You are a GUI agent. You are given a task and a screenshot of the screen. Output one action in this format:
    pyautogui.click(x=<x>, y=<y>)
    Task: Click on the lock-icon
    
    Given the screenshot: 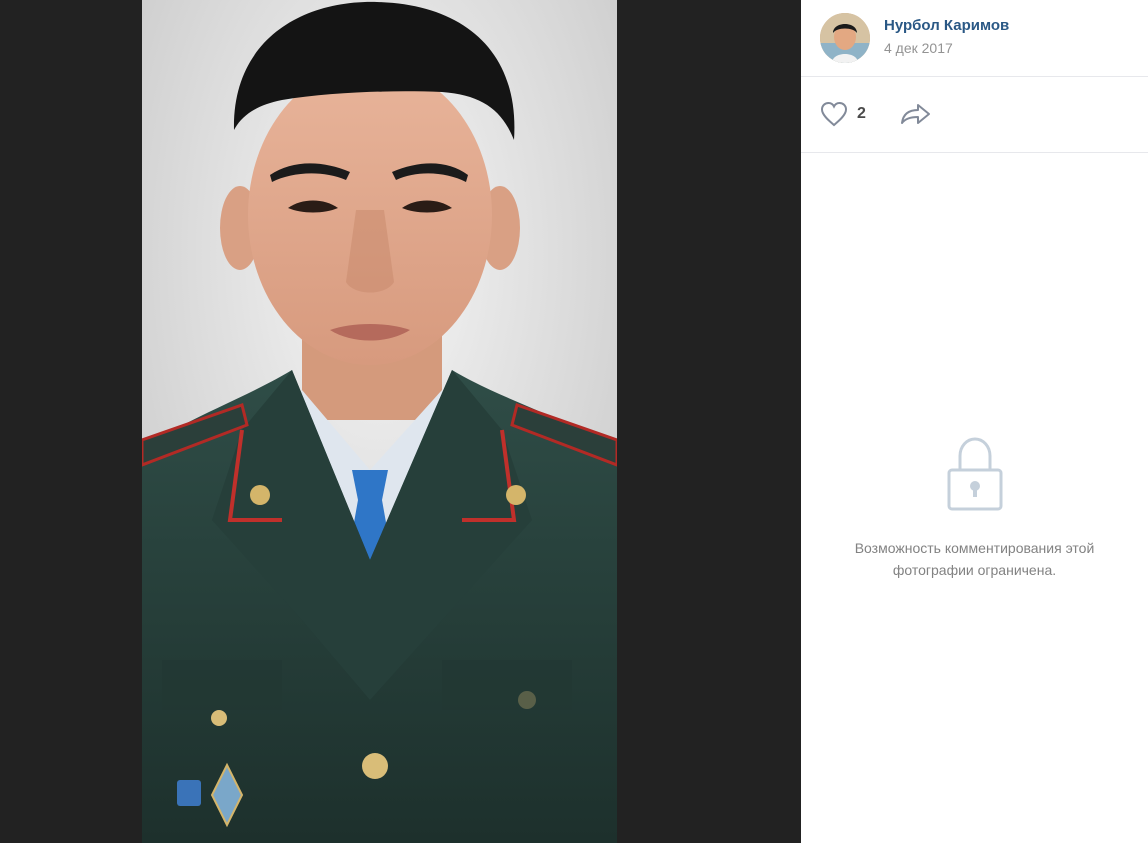 What is the action you would take?
    pyautogui.click(x=974, y=474)
    